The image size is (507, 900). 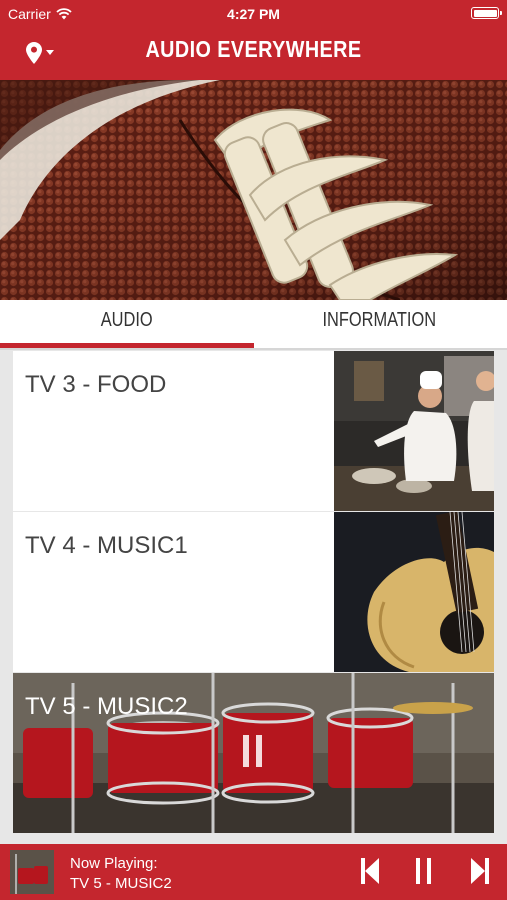 I want to click on status-right, so click(x=486, y=13).